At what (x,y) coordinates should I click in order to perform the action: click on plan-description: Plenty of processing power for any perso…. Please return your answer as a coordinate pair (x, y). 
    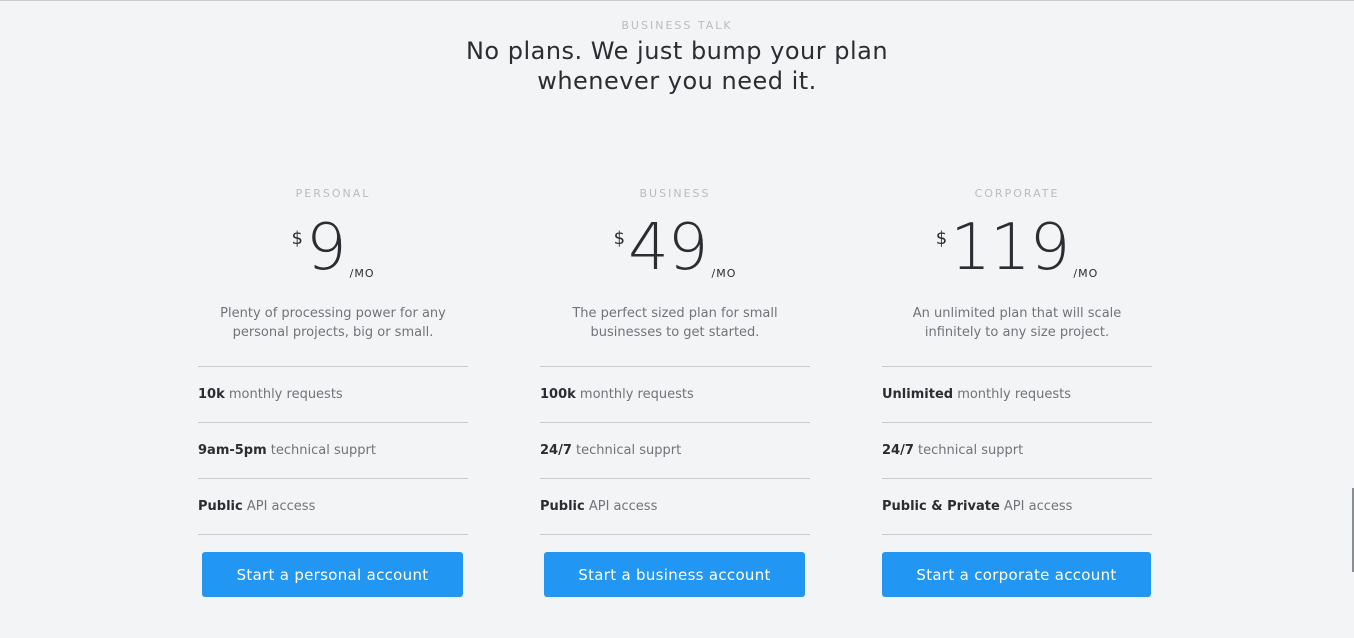
    Looking at the image, I should click on (333, 323).